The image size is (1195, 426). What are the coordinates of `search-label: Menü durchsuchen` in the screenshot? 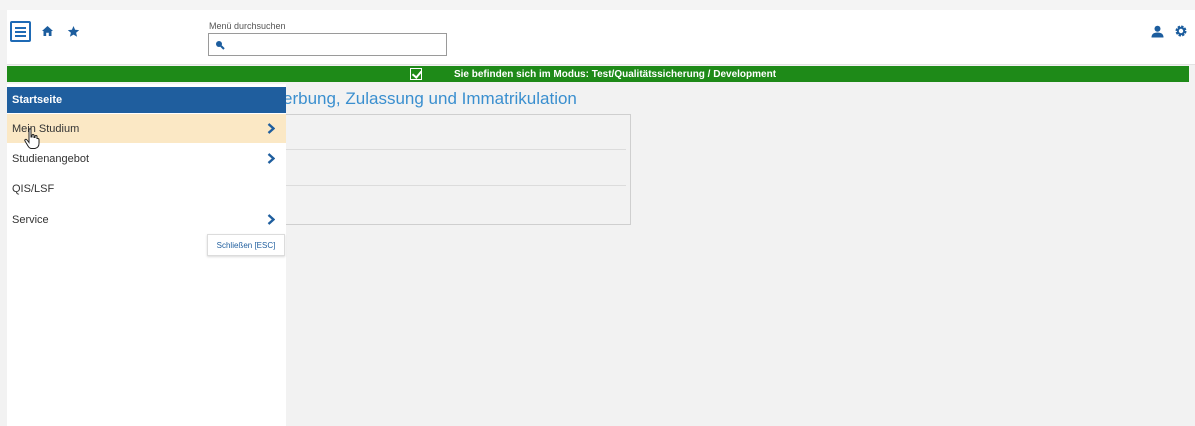 It's located at (247, 26).